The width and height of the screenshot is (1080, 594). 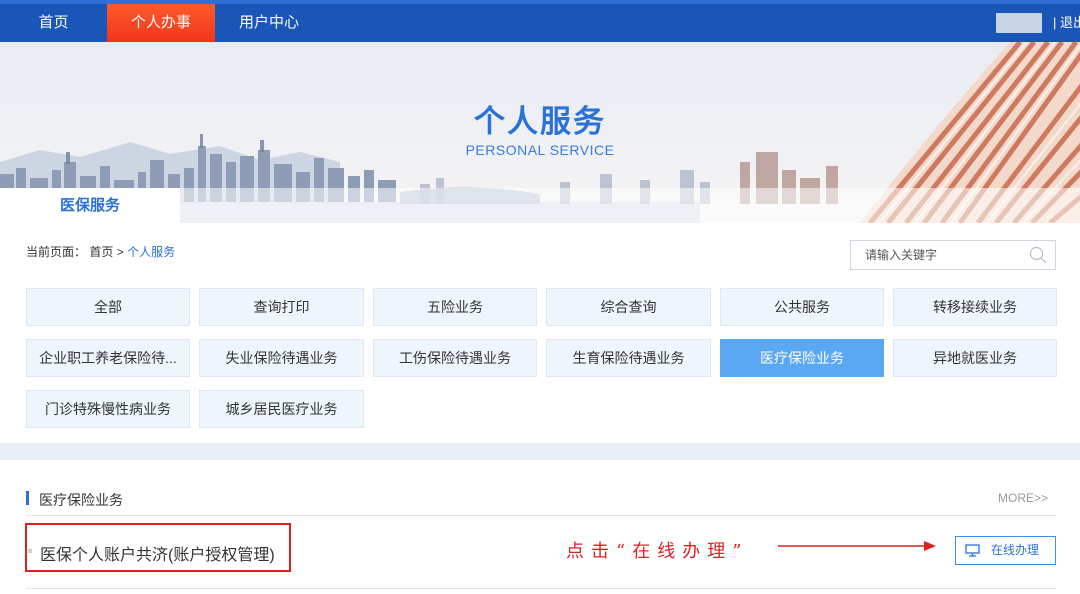 I want to click on nav-item-user-center: 用户中心, so click(x=269, y=23).